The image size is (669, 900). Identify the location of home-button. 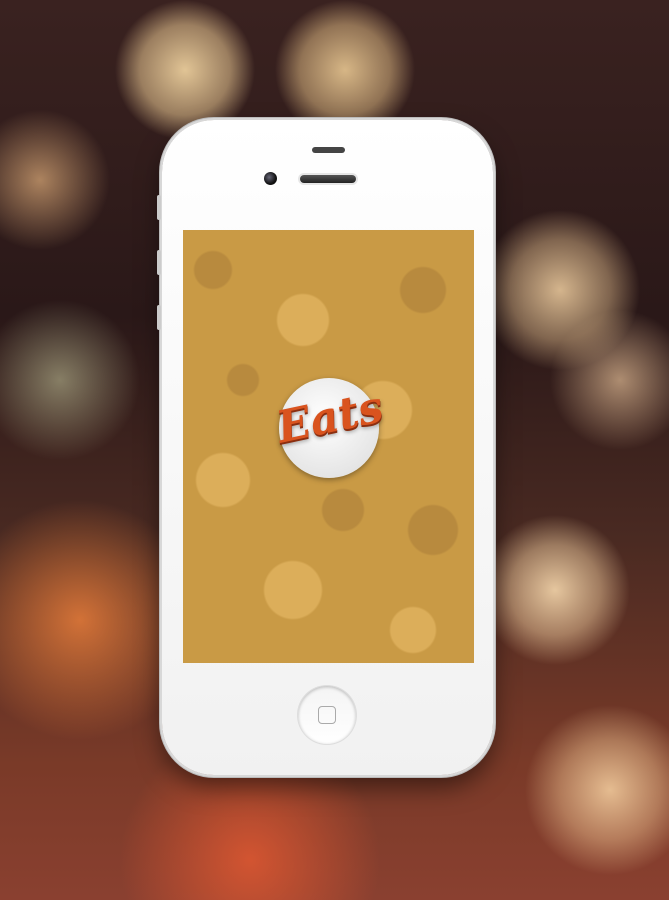
(327, 715).